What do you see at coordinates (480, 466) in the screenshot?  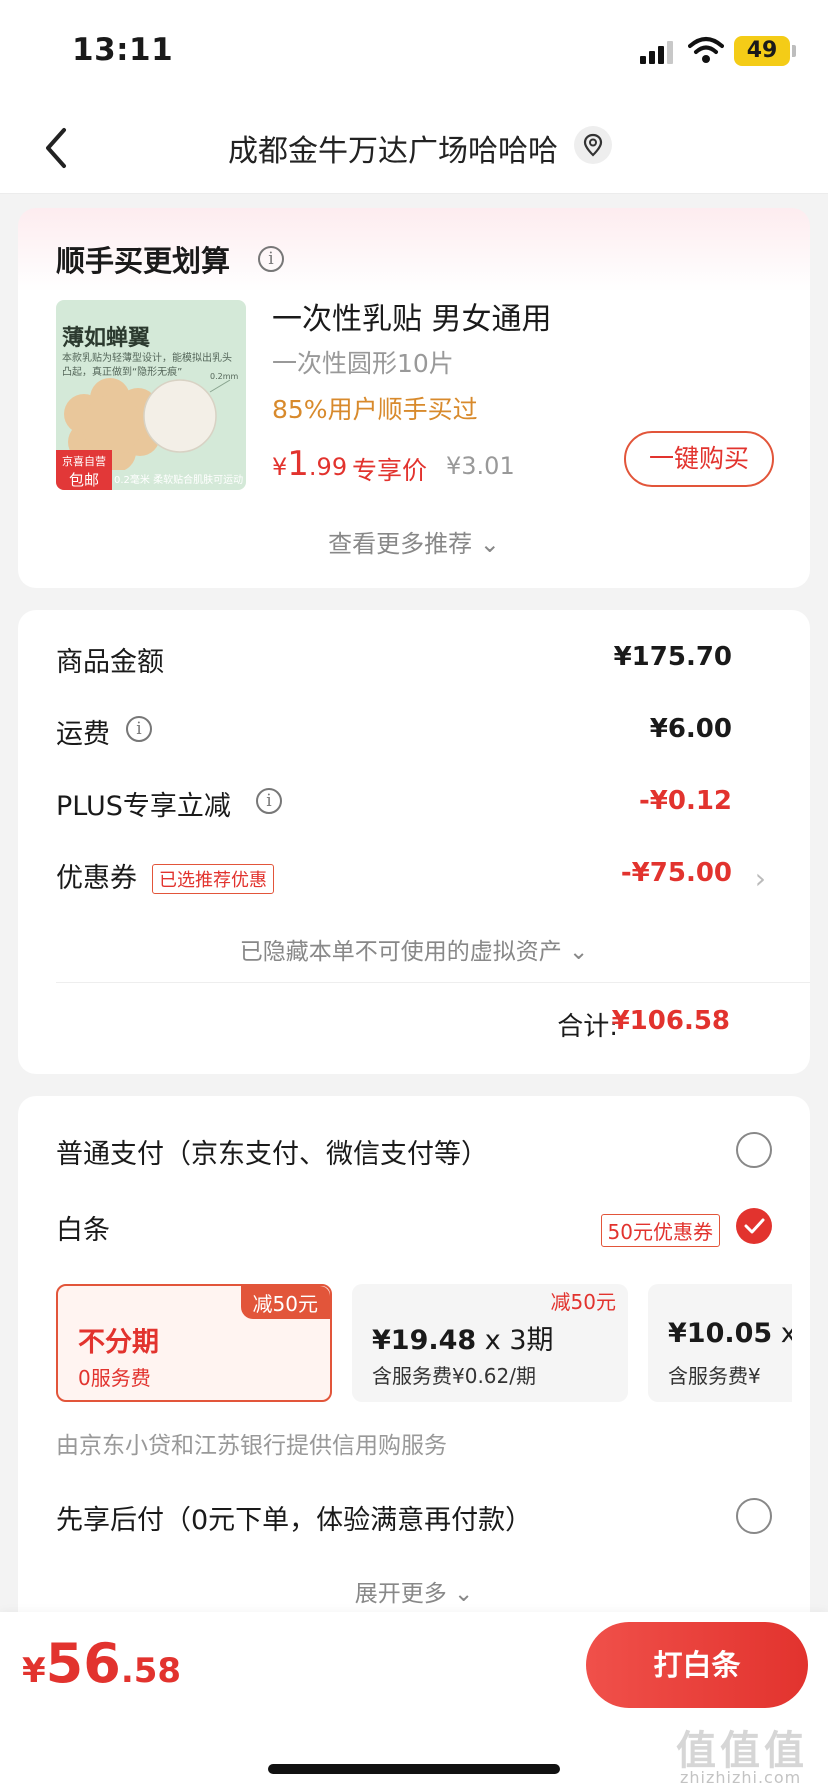 I see `original-price: ¥3.01` at bounding box center [480, 466].